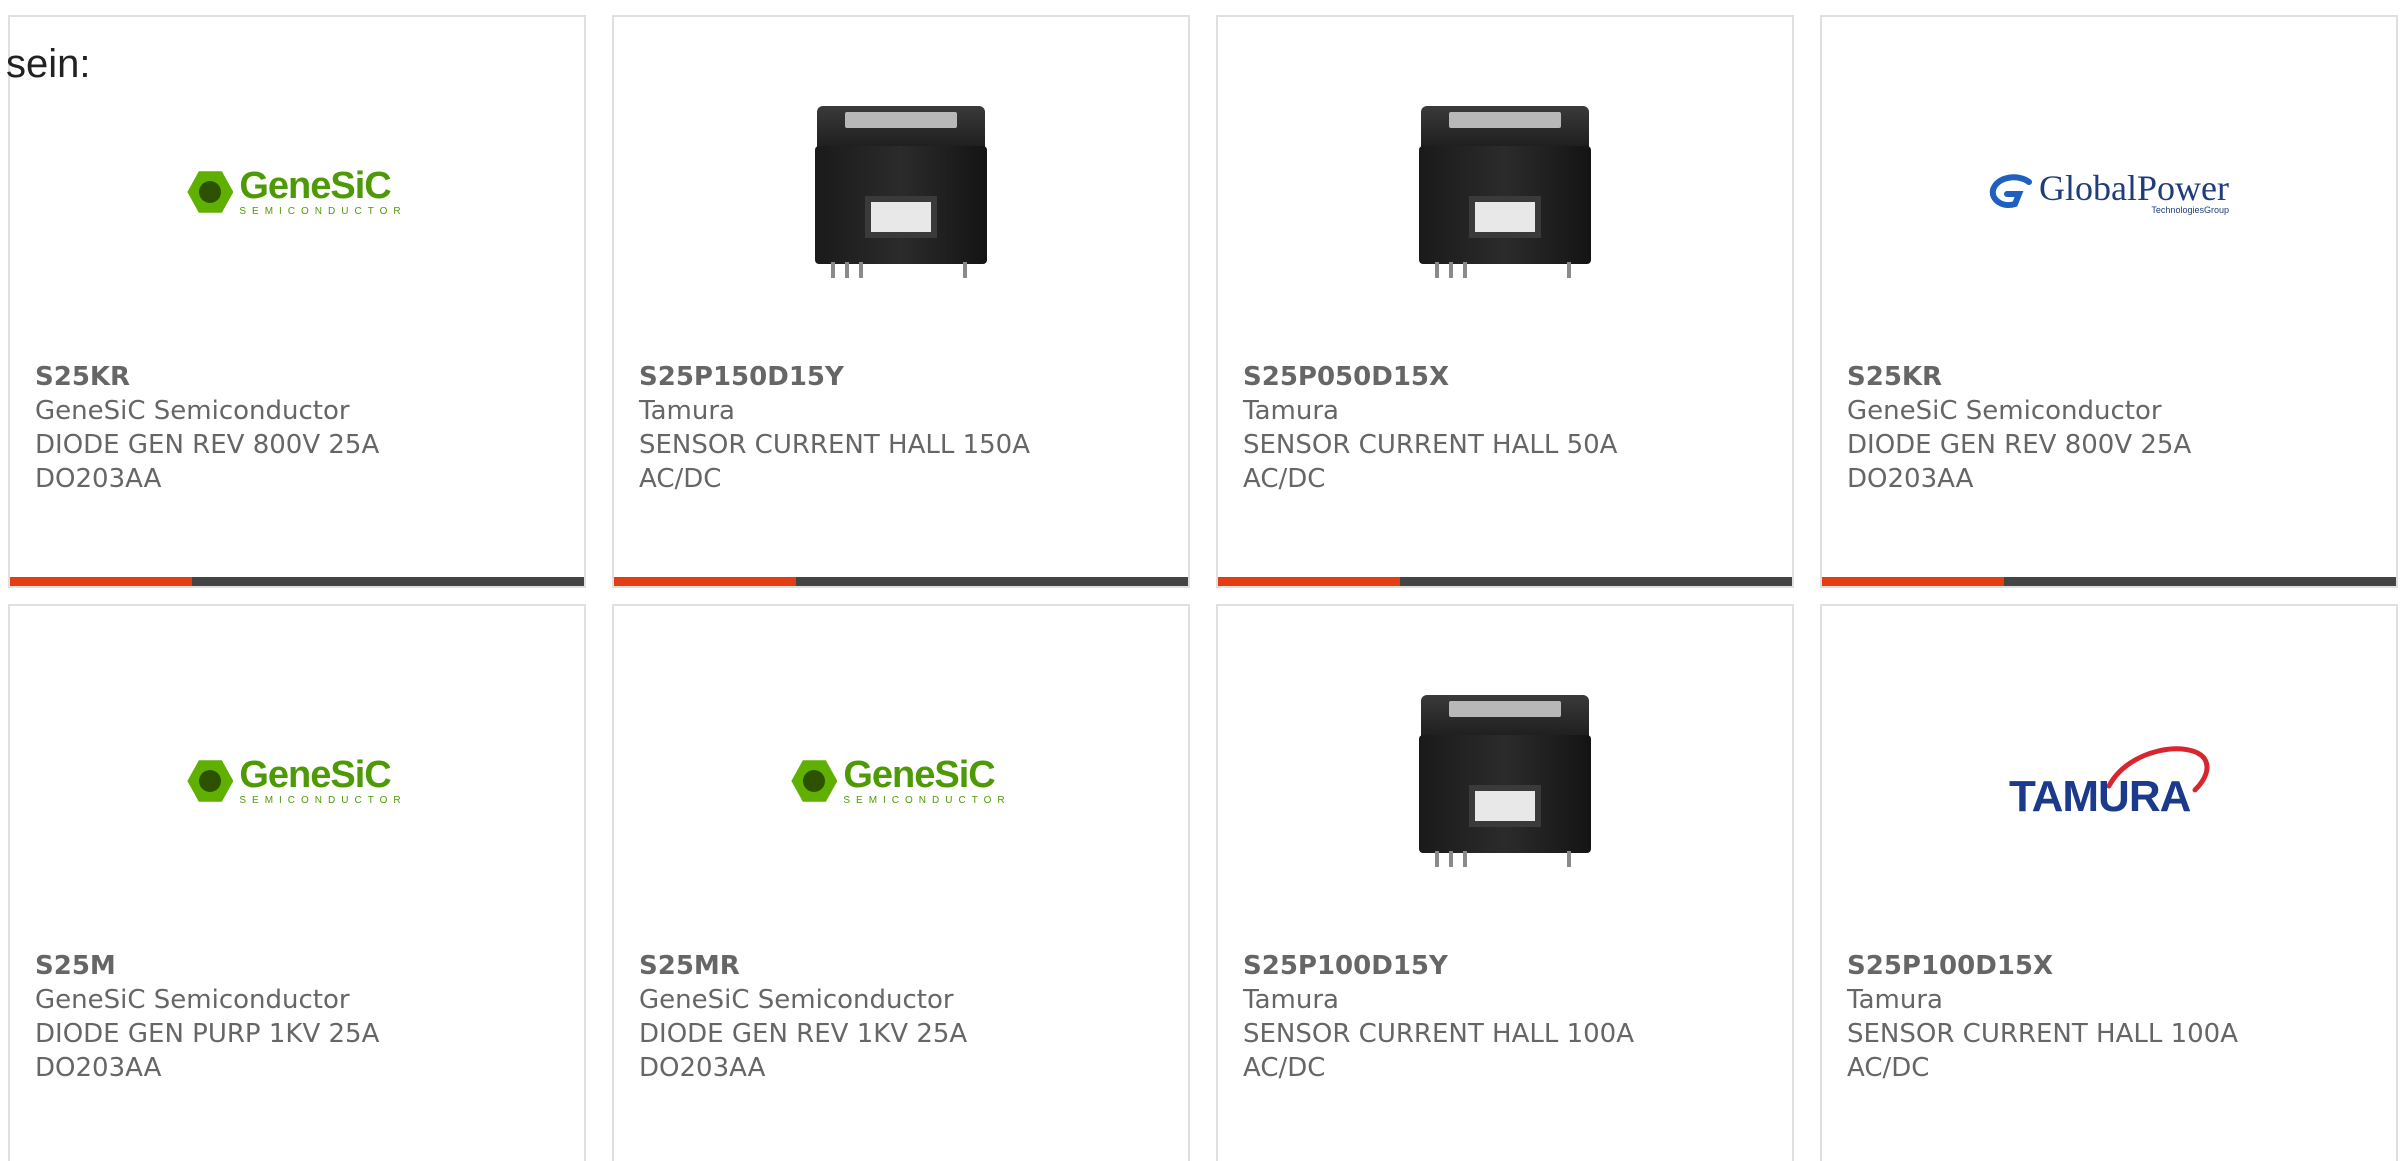 The image size is (2400, 1161). Describe the element at coordinates (835, 445) in the screenshot. I see `description-line: SENSOR CURRENT HALL 150A` at that location.